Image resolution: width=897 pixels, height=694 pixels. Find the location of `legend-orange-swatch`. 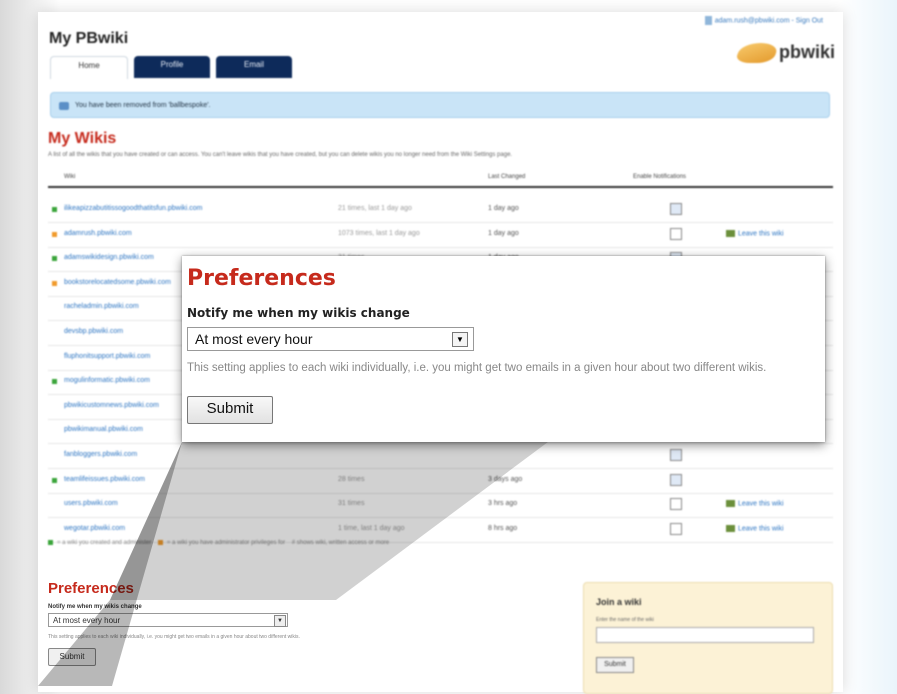

legend-orange-swatch is located at coordinates (160, 542).